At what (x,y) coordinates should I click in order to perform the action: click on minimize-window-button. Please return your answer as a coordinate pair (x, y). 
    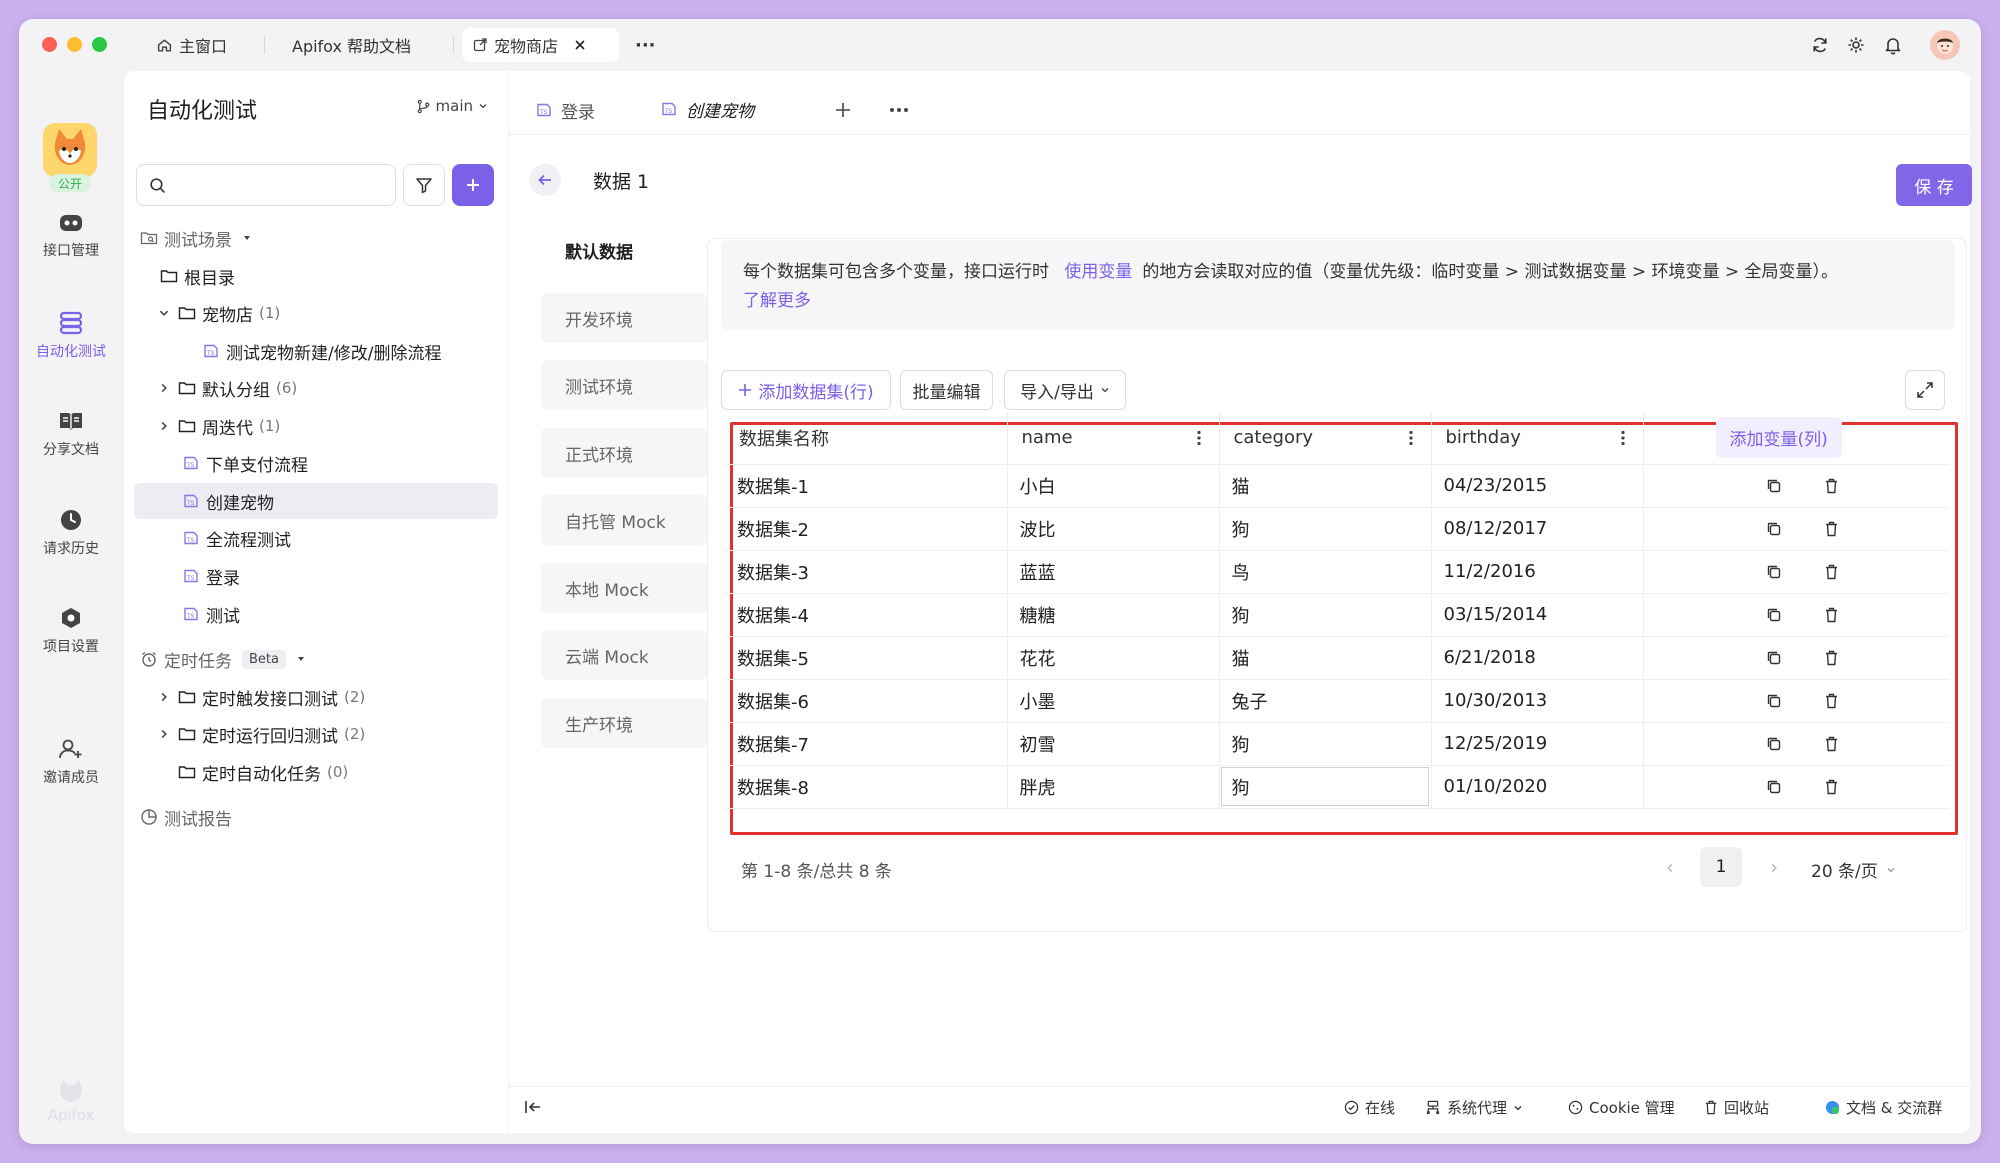
    Looking at the image, I should click on (74, 44).